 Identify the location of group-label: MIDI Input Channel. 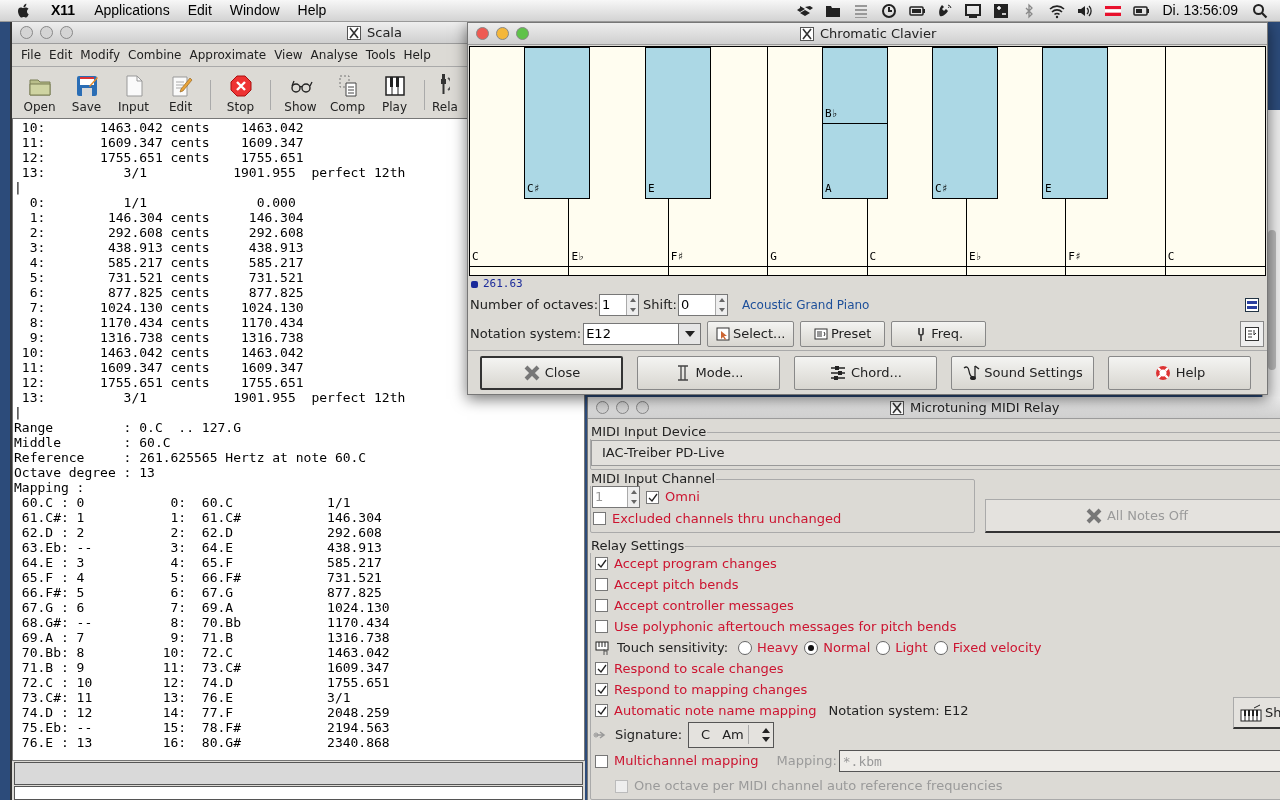
(653, 479).